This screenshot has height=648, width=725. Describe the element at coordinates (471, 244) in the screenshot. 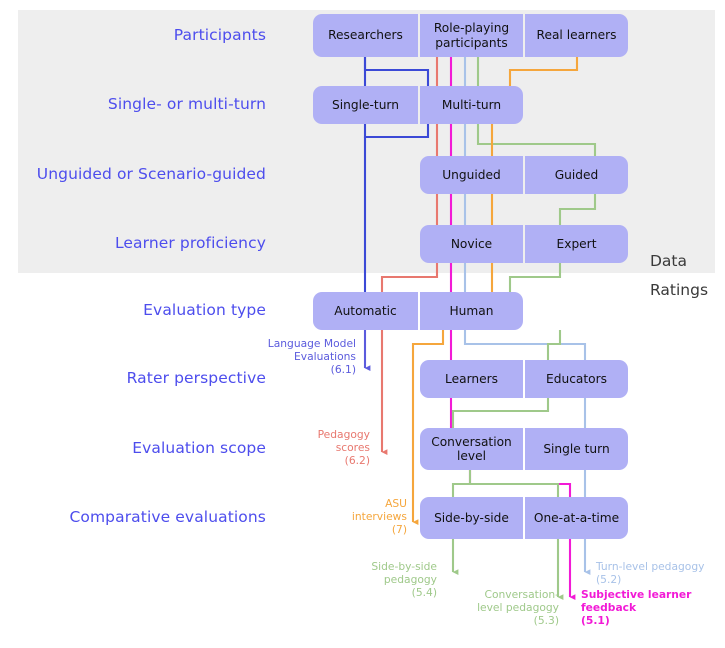

I see `node-novice: Novice` at that location.